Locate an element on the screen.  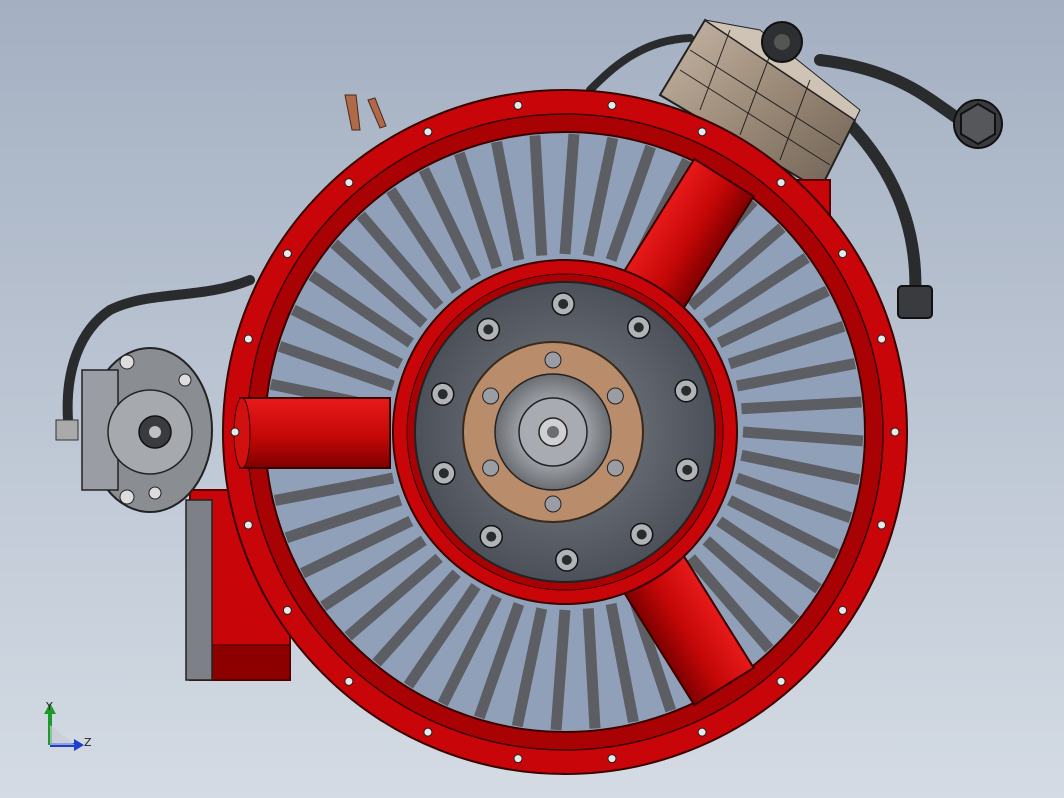
cable-gland-right is located at coordinates (950, 209).